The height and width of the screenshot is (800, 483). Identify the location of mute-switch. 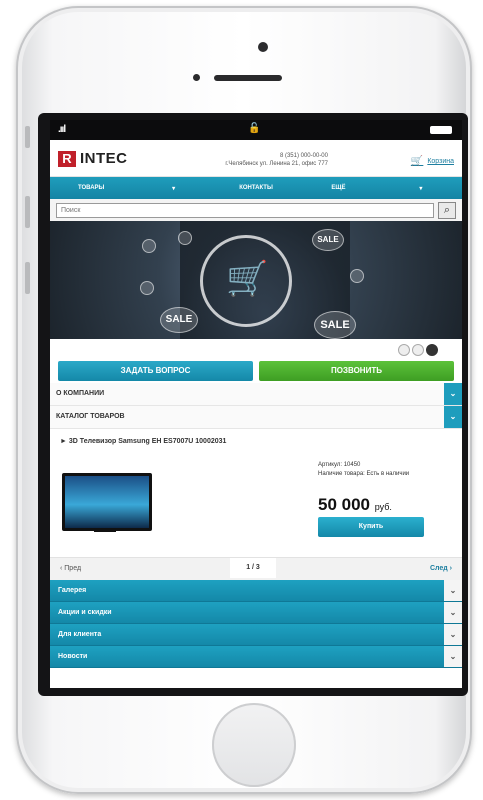
(27, 137).